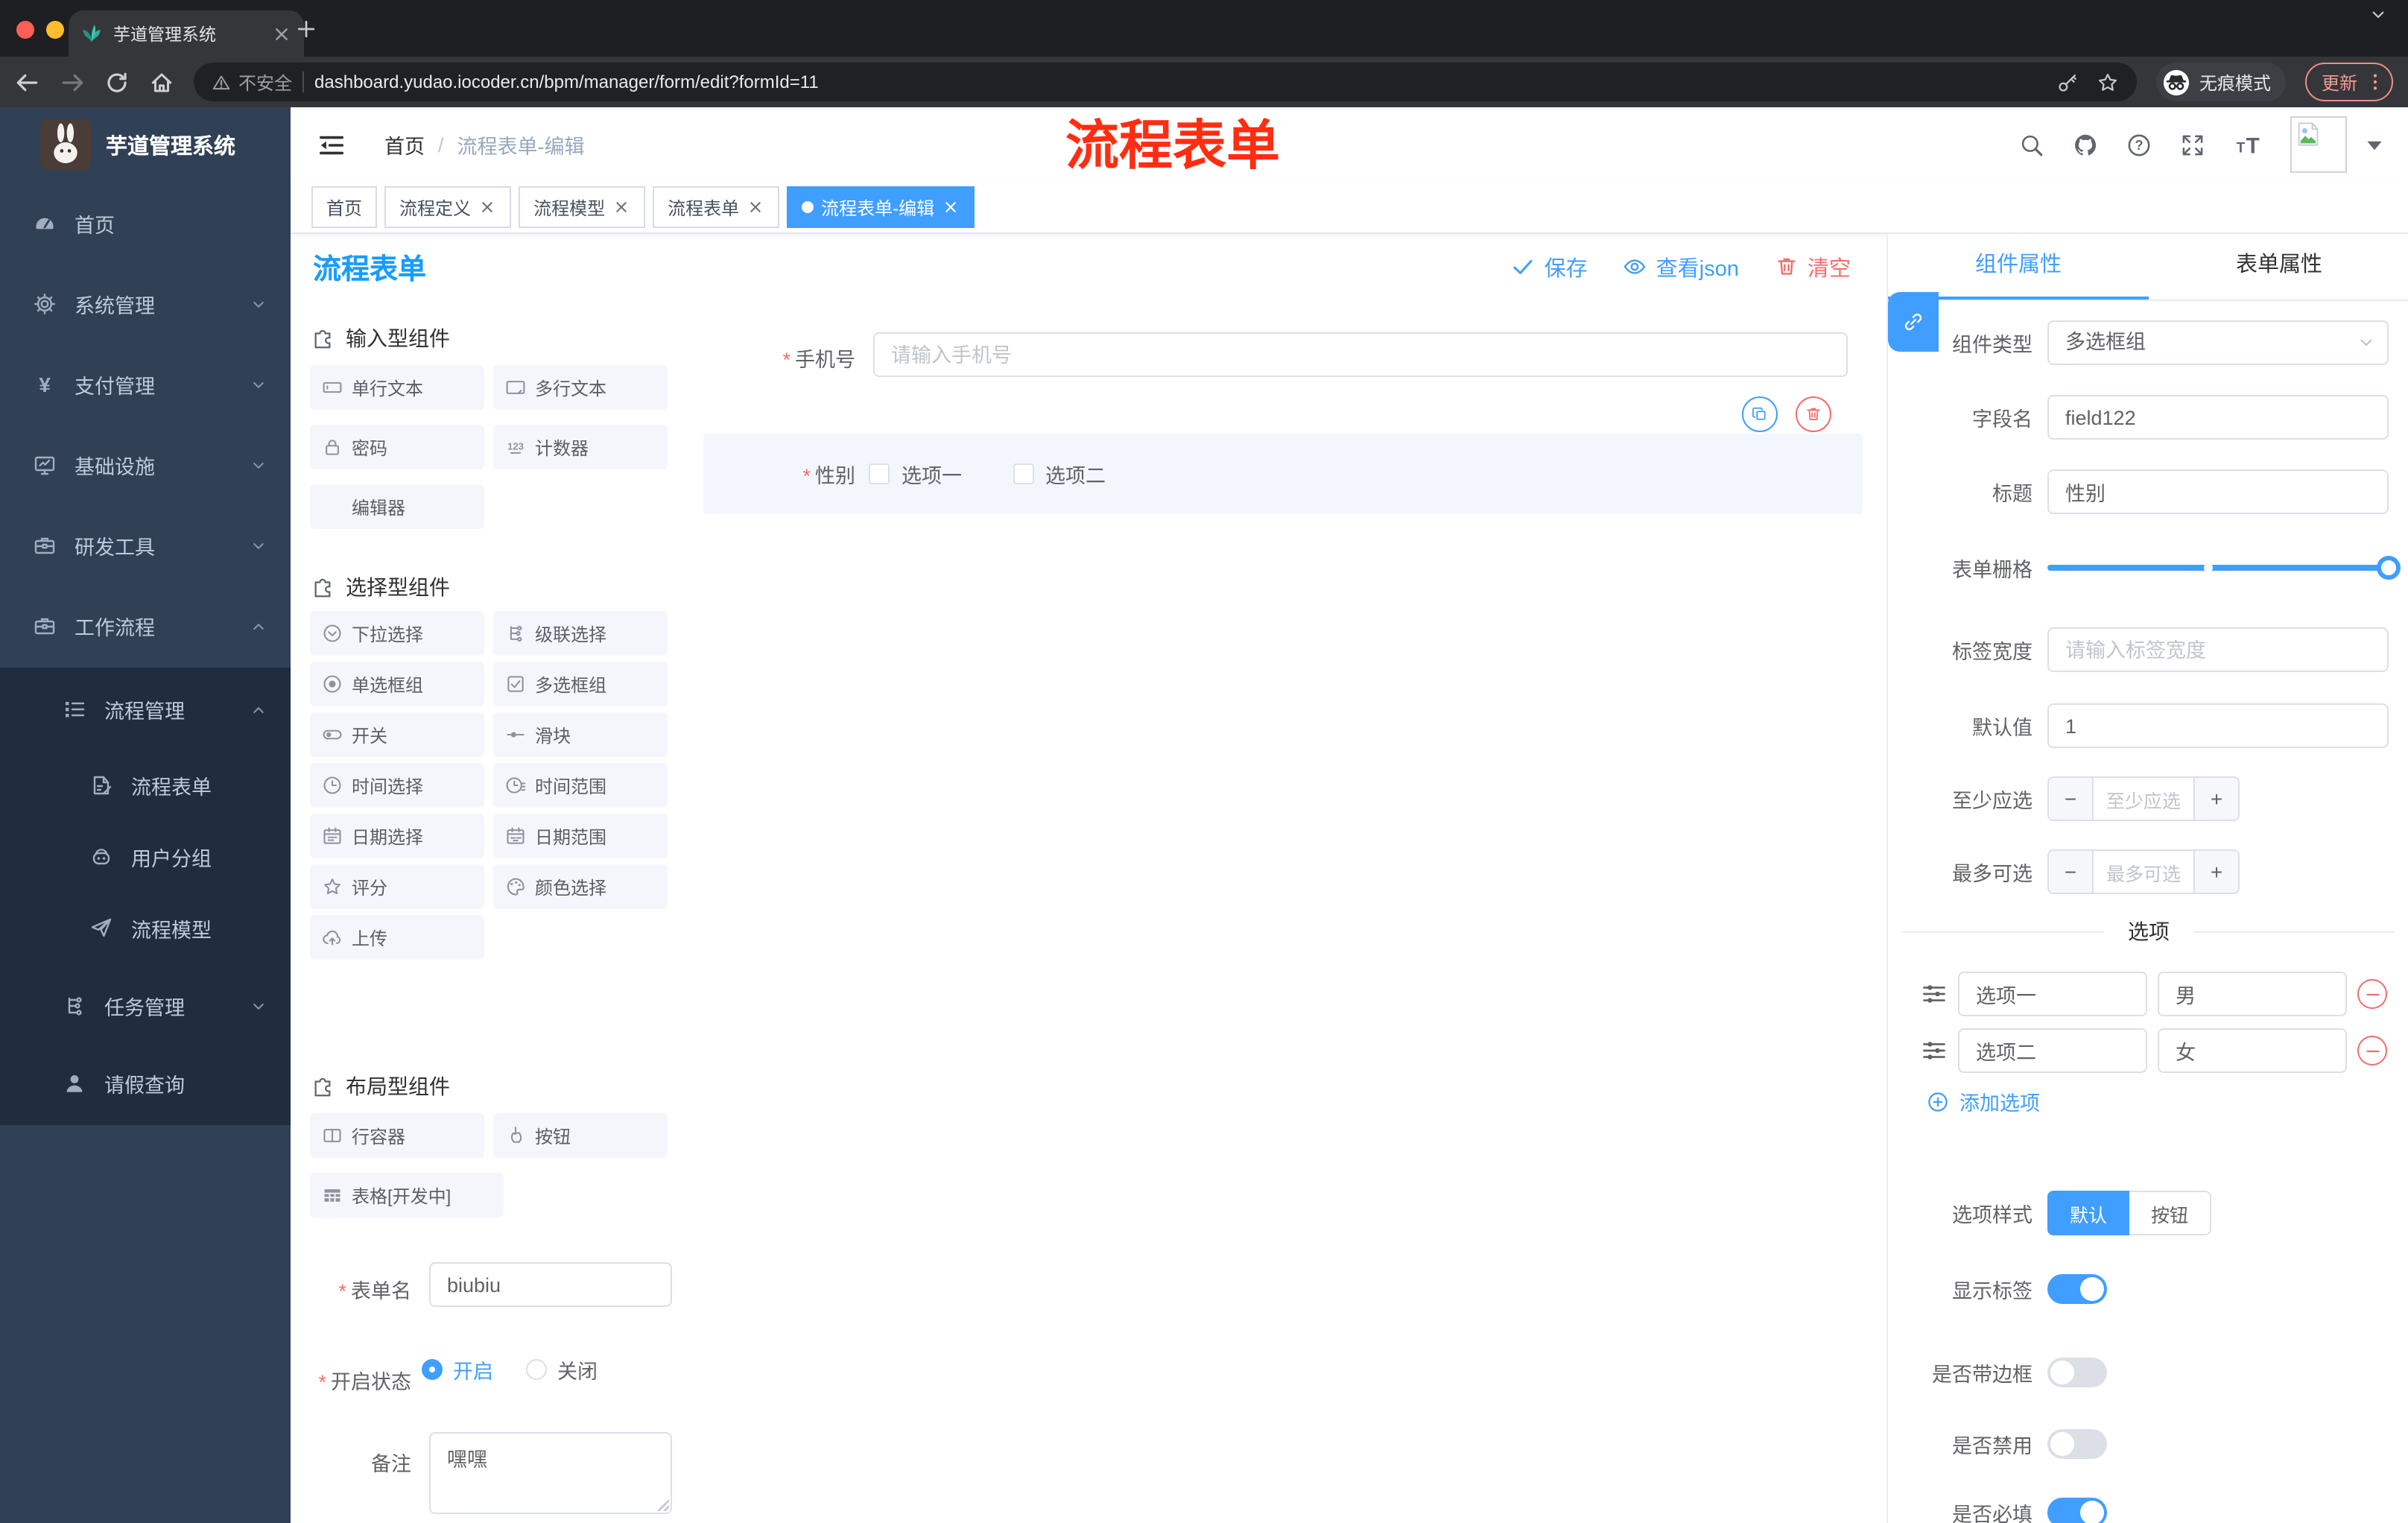 This screenshot has width=2408, height=1523. What do you see at coordinates (1913, 322) in the screenshot?
I see `field-binding-handle` at bounding box center [1913, 322].